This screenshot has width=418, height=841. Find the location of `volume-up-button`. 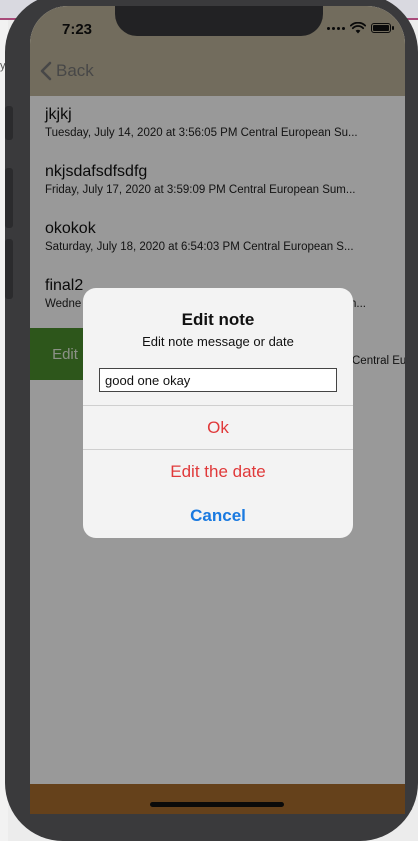

volume-up-button is located at coordinates (9, 198).